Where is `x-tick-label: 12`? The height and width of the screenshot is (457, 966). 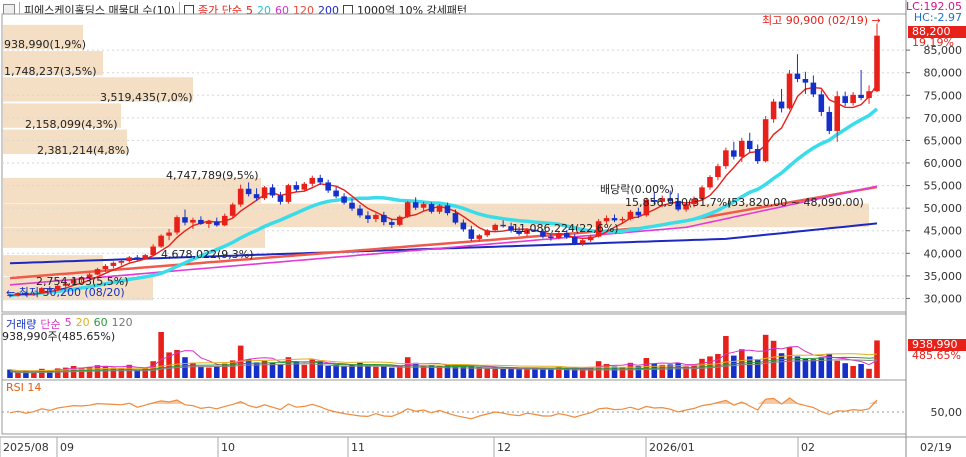
x-tick-label: 12 is located at coordinates (504, 447).